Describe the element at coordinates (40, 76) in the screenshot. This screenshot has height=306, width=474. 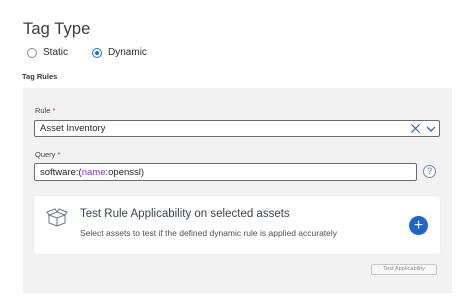
I see `tag-rules-heading: Tag Rules` at that location.